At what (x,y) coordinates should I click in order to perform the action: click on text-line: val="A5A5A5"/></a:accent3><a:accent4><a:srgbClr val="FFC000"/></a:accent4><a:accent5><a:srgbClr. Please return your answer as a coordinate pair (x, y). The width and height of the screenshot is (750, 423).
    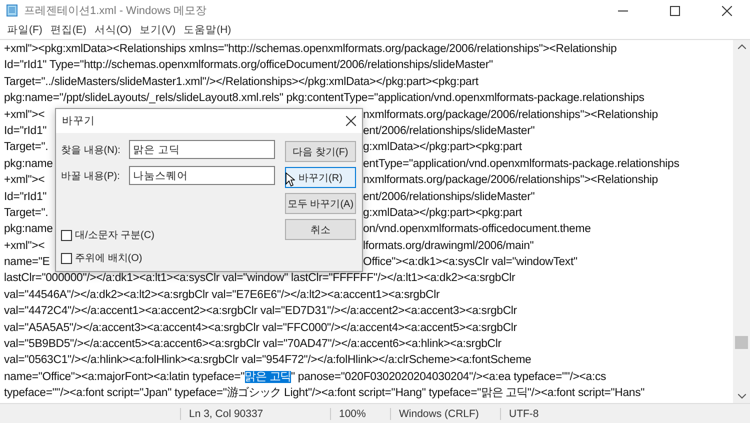
    Looking at the image, I should click on (261, 328).